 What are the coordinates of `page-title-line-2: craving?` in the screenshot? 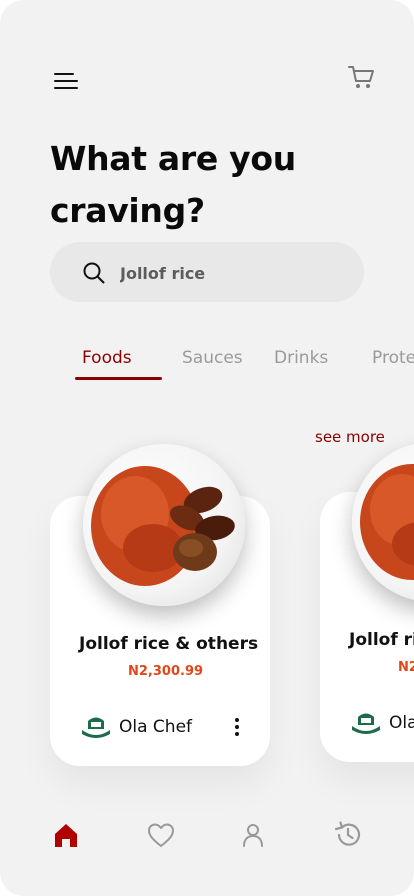 It's located at (127, 210).